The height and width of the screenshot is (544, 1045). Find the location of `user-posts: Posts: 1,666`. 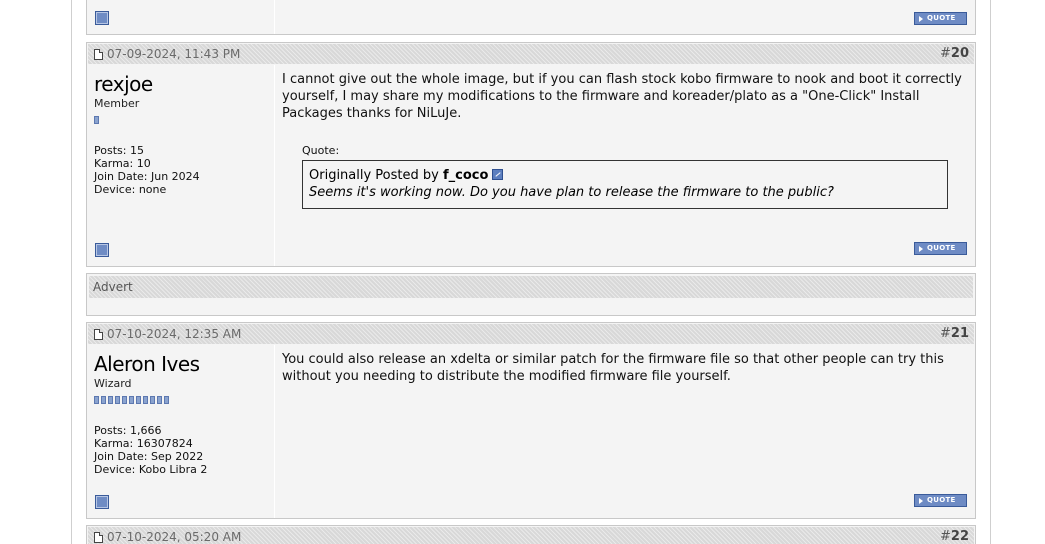

user-posts: Posts: 1,666 is located at coordinates (128, 430).